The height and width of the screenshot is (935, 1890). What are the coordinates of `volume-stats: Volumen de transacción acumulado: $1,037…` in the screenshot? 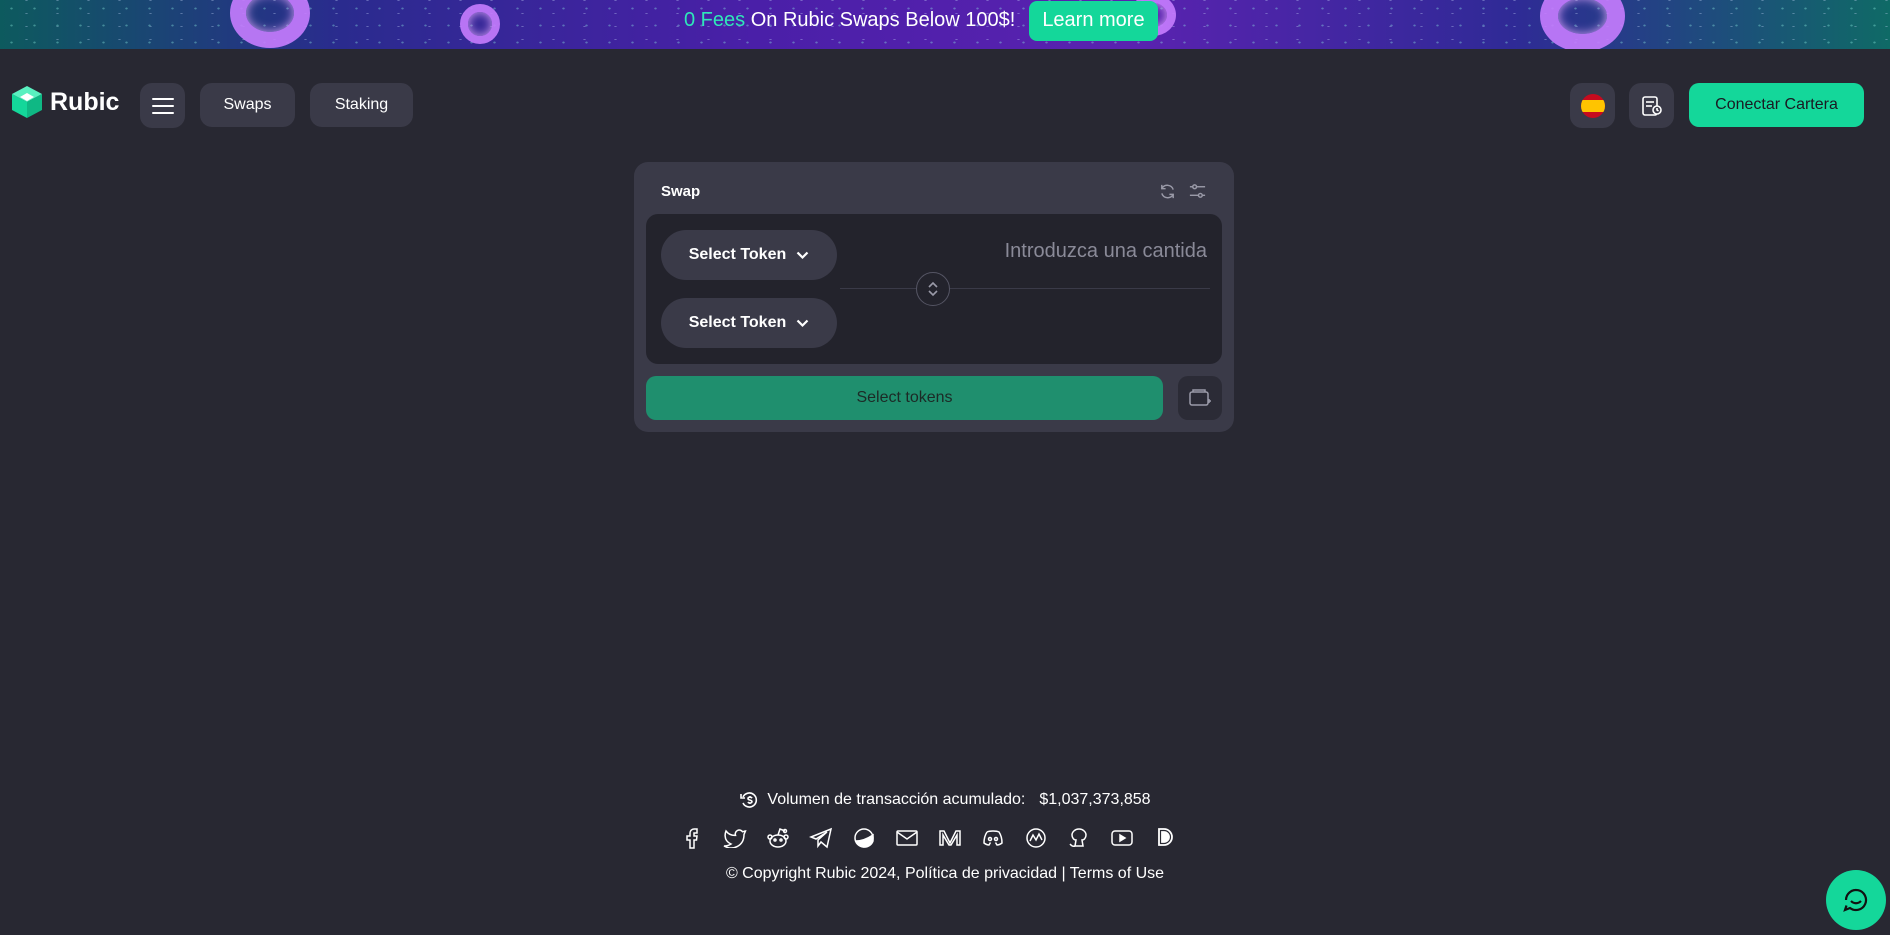 It's located at (945, 800).